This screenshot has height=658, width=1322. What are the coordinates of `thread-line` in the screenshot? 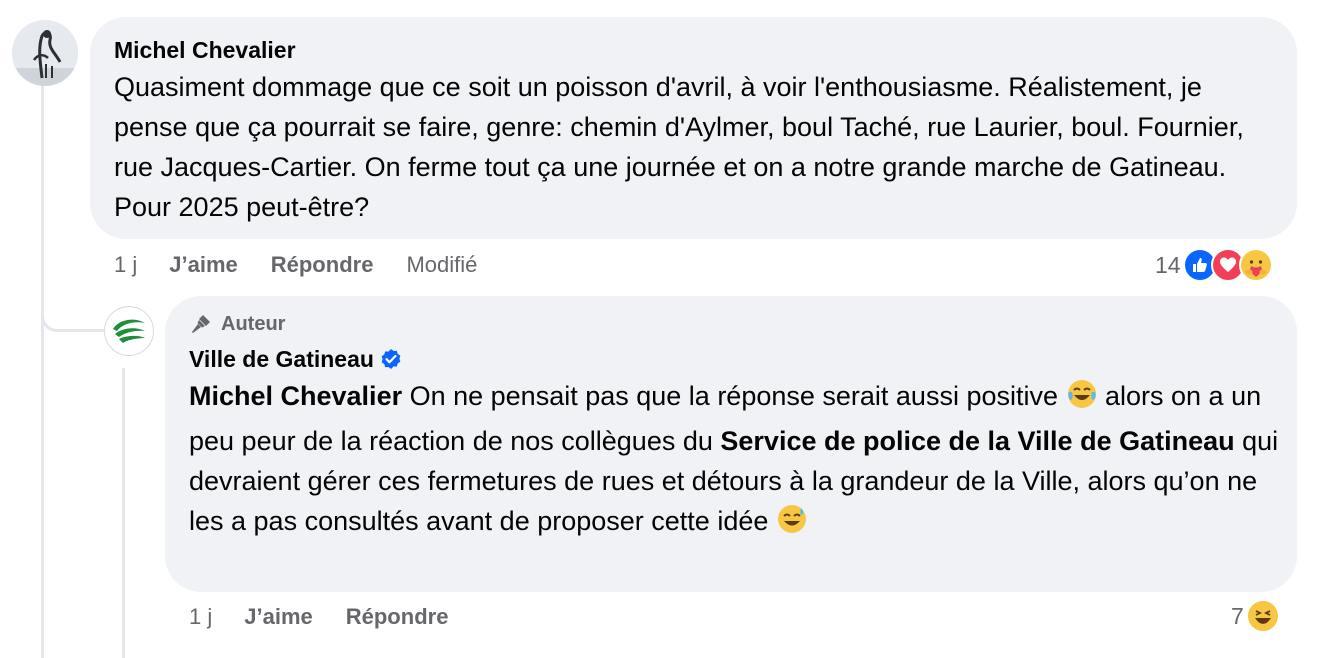 It's located at (42, 372).